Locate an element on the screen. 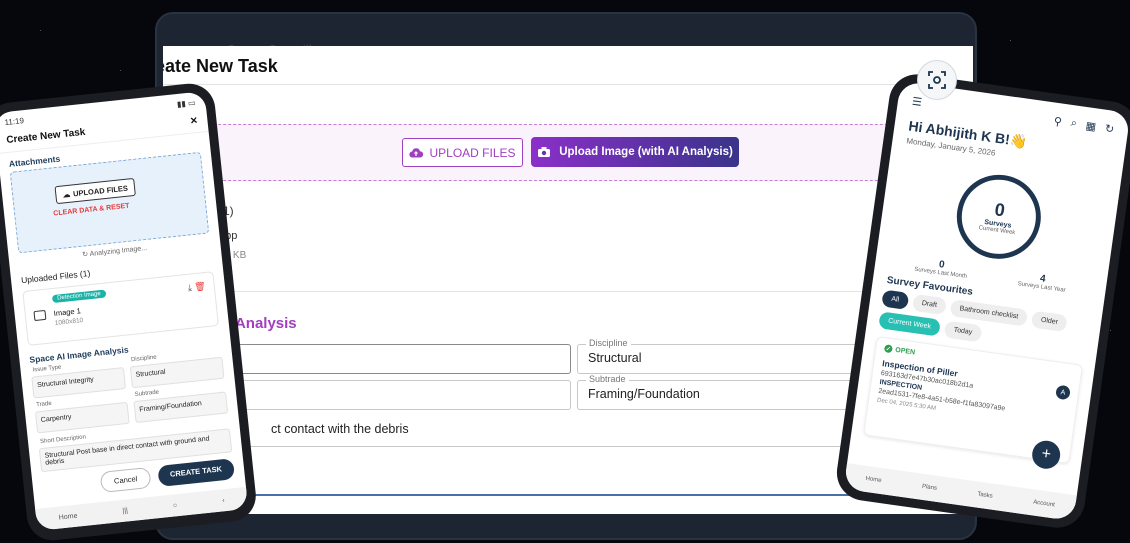  dialog-title: eate New Task is located at coordinates (220, 66).